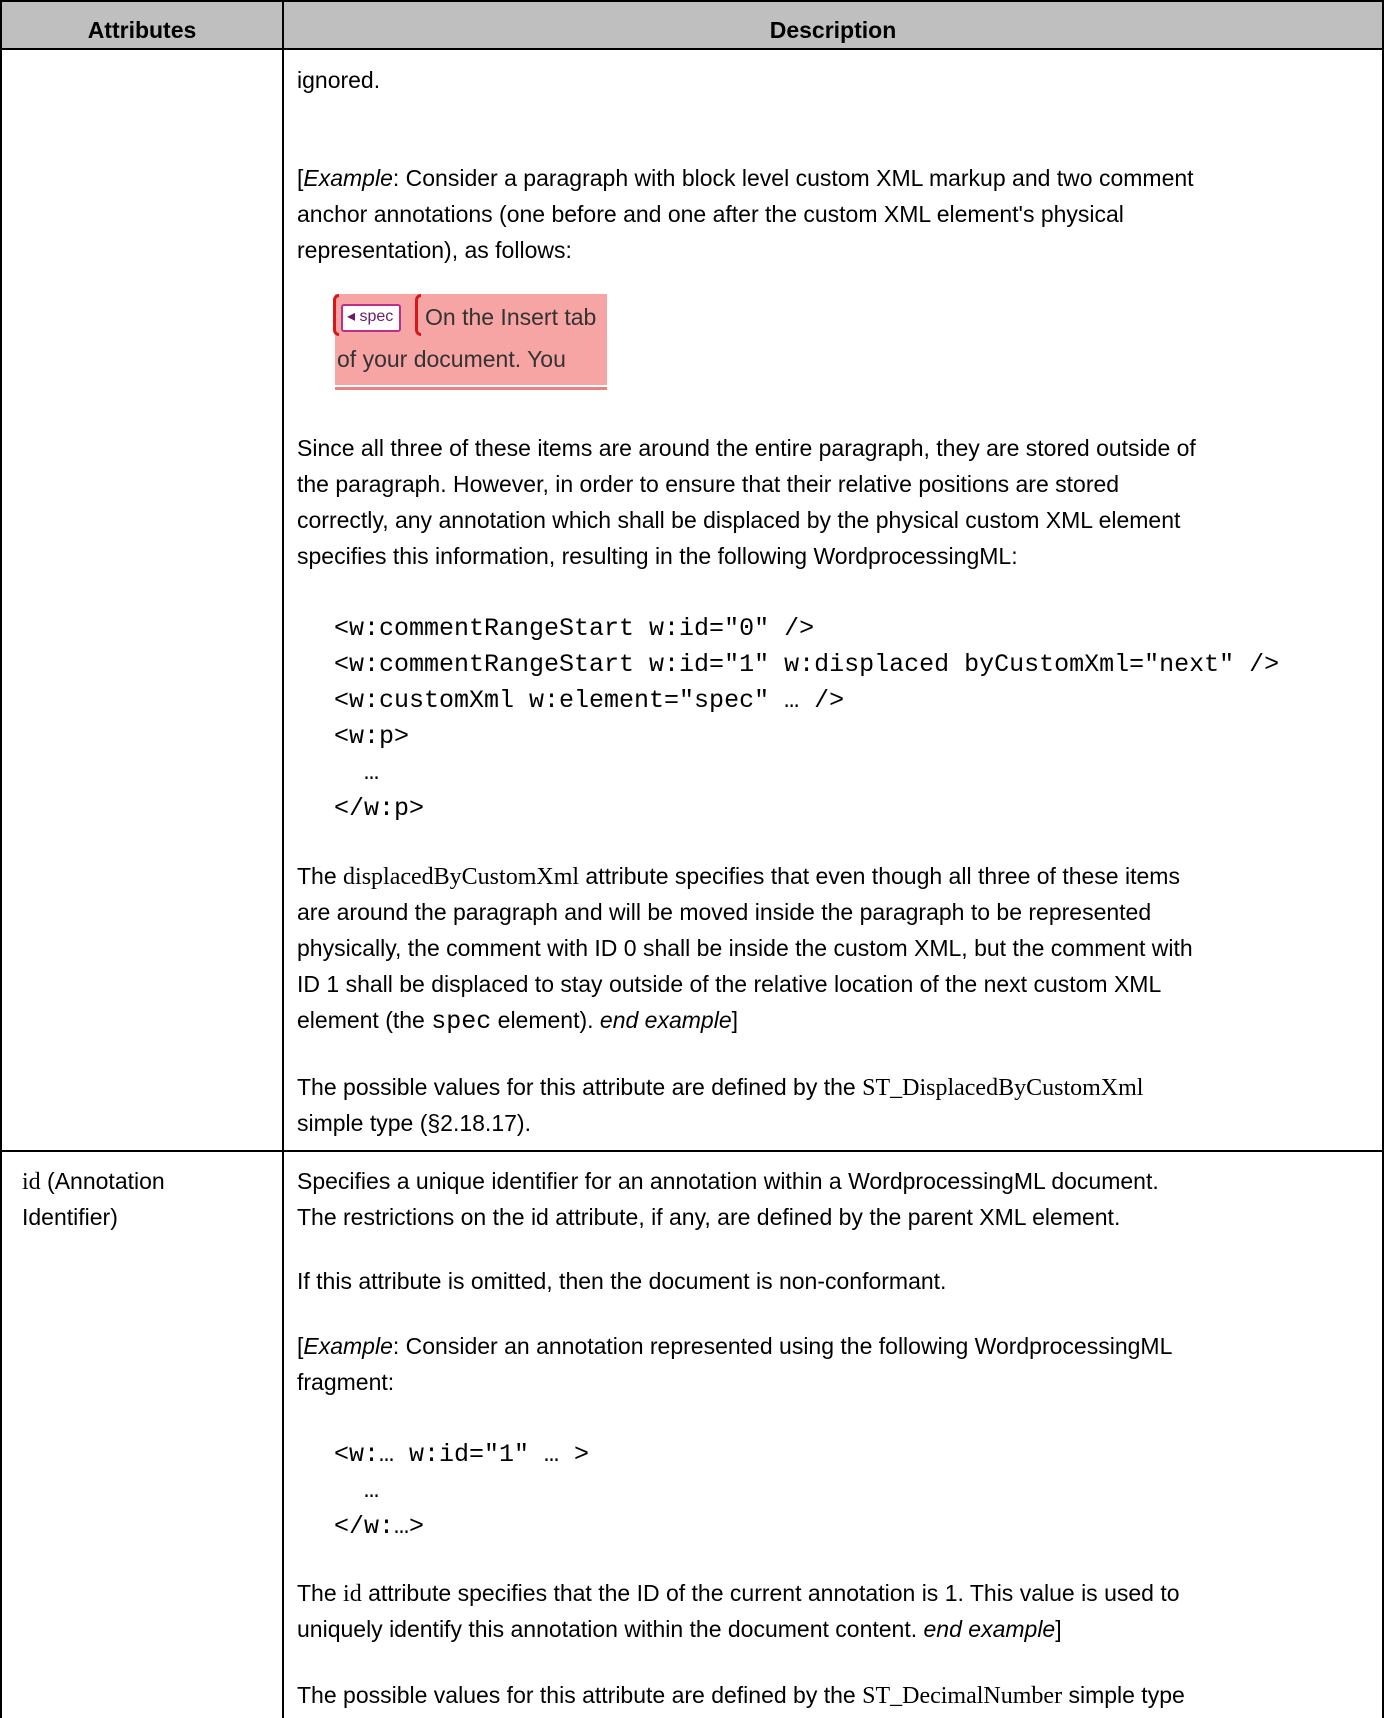 The image size is (1384, 1718). Describe the element at coordinates (434, 250) in the screenshot. I see `row1-example-line3: representation), as follows:` at that location.